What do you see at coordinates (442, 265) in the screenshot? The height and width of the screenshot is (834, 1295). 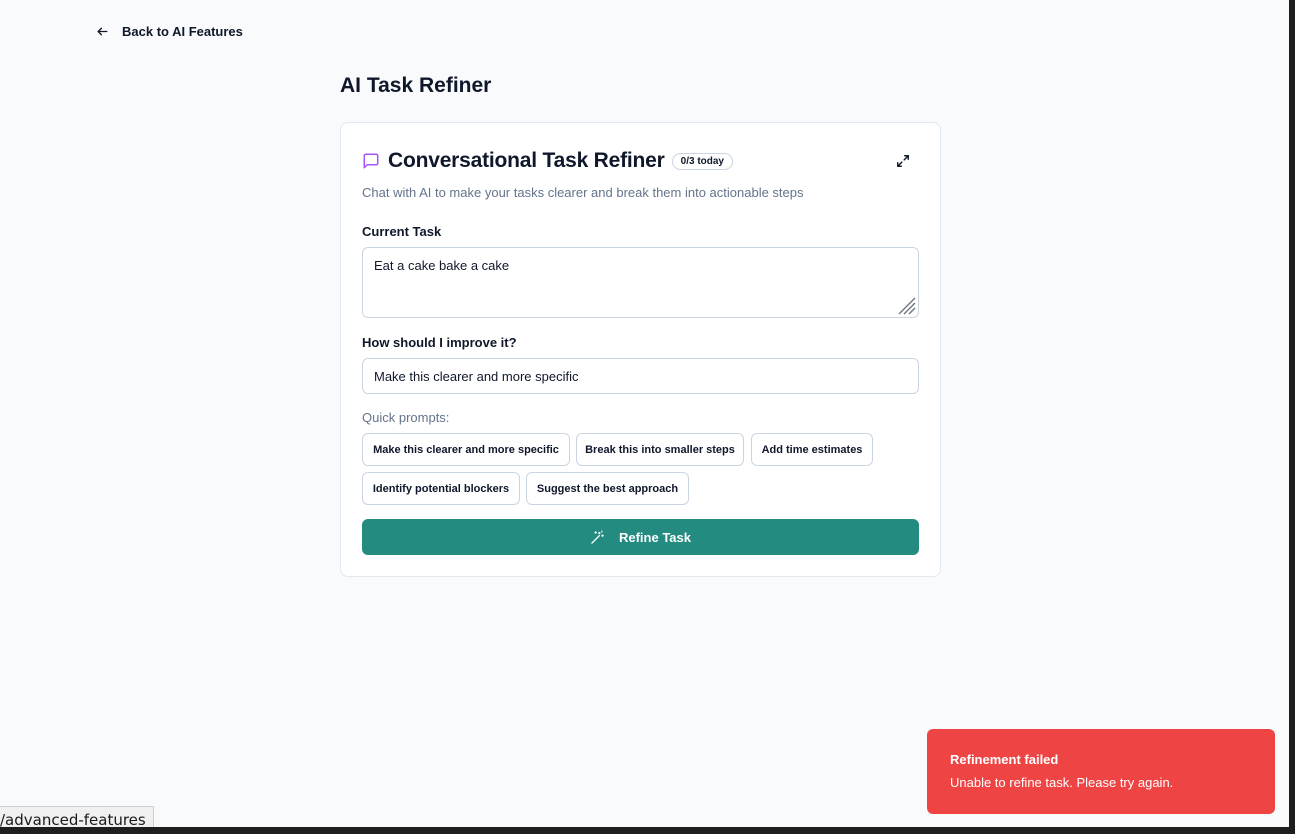 I see `current-task-value: Eat a cake bake a cake` at bounding box center [442, 265].